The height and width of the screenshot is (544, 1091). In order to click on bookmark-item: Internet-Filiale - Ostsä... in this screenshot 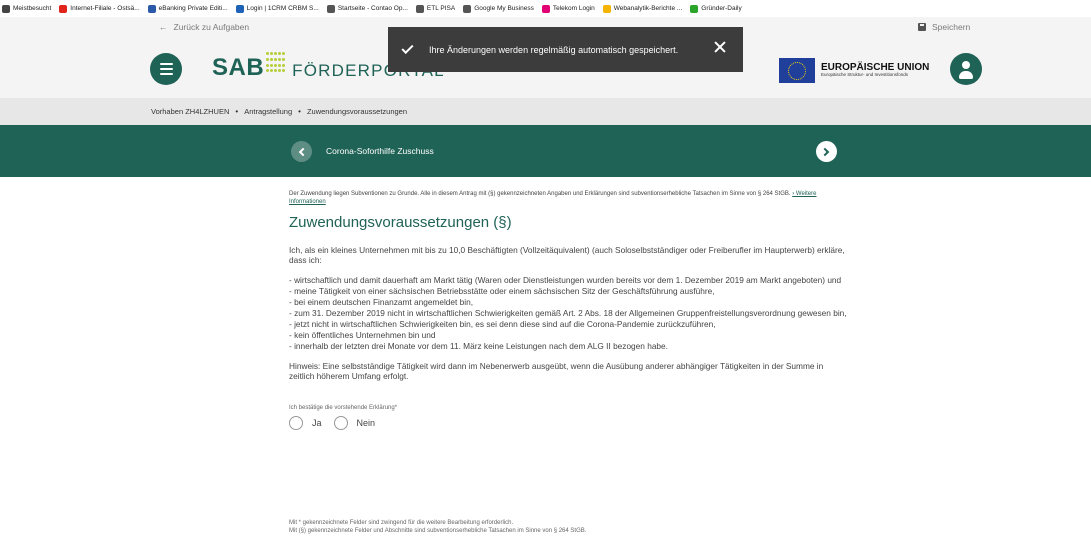, I will do `click(99, 8)`.